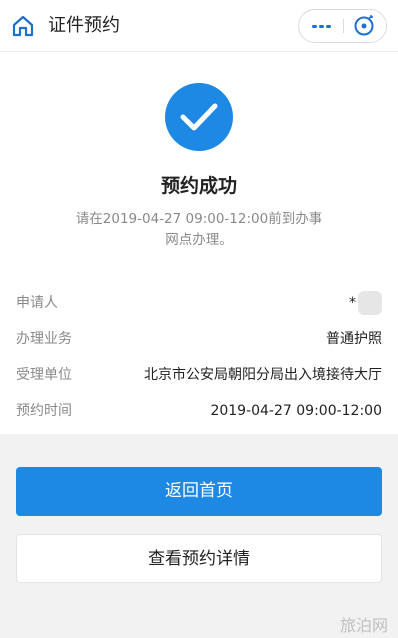 Image resolution: width=398 pixels, height=638 pixels. Describe the element at coordinates (199, 491) in the screenshot. I see `back-home-button: 返回首页` at that location.